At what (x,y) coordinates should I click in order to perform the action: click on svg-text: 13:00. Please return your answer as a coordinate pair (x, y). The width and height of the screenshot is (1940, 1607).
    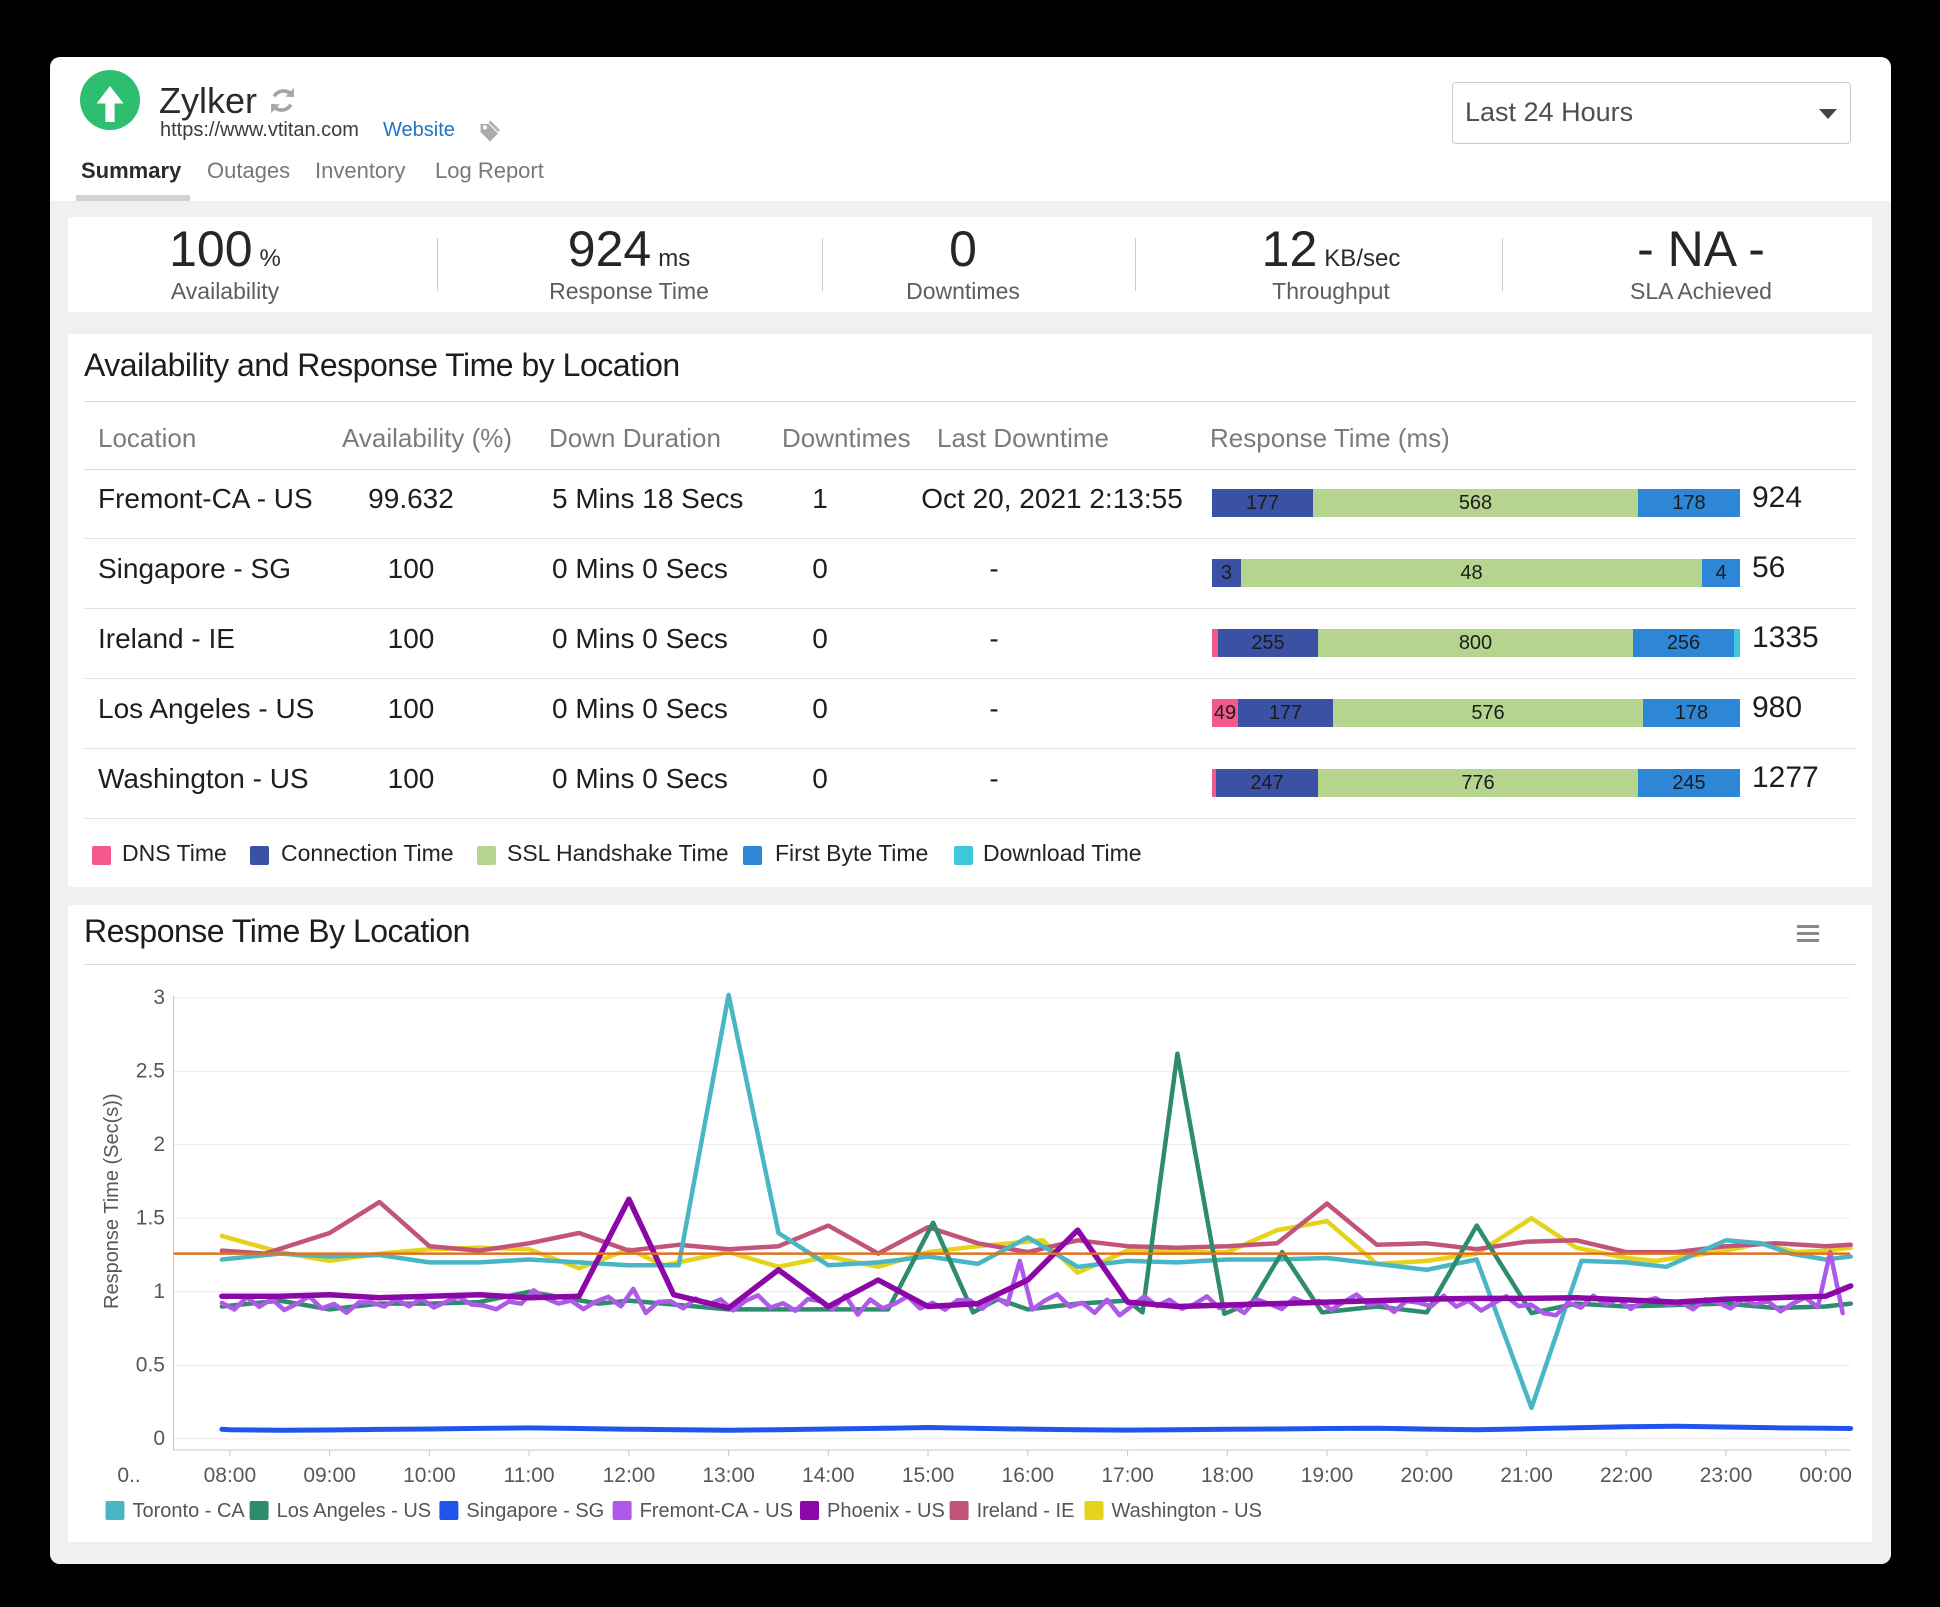
    Looking at the image, I should click on (728, 1475).